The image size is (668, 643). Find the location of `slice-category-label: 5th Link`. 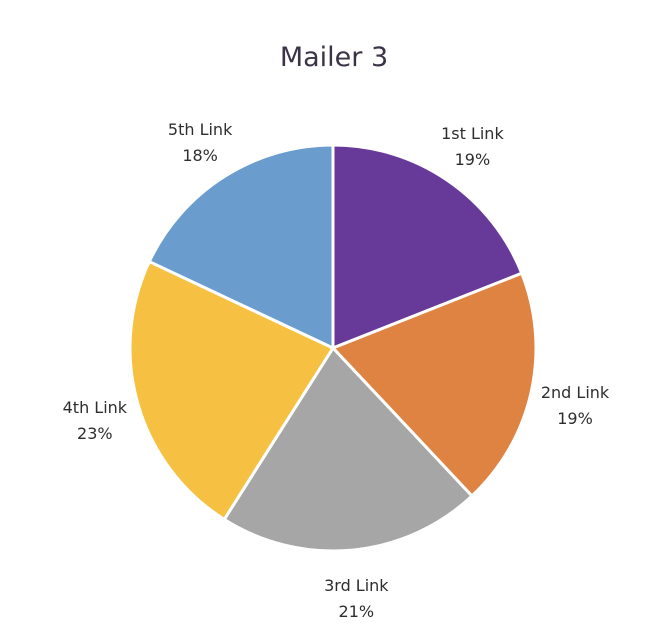

slice-category-label: 5th Link is located at coordinates (200, 129).